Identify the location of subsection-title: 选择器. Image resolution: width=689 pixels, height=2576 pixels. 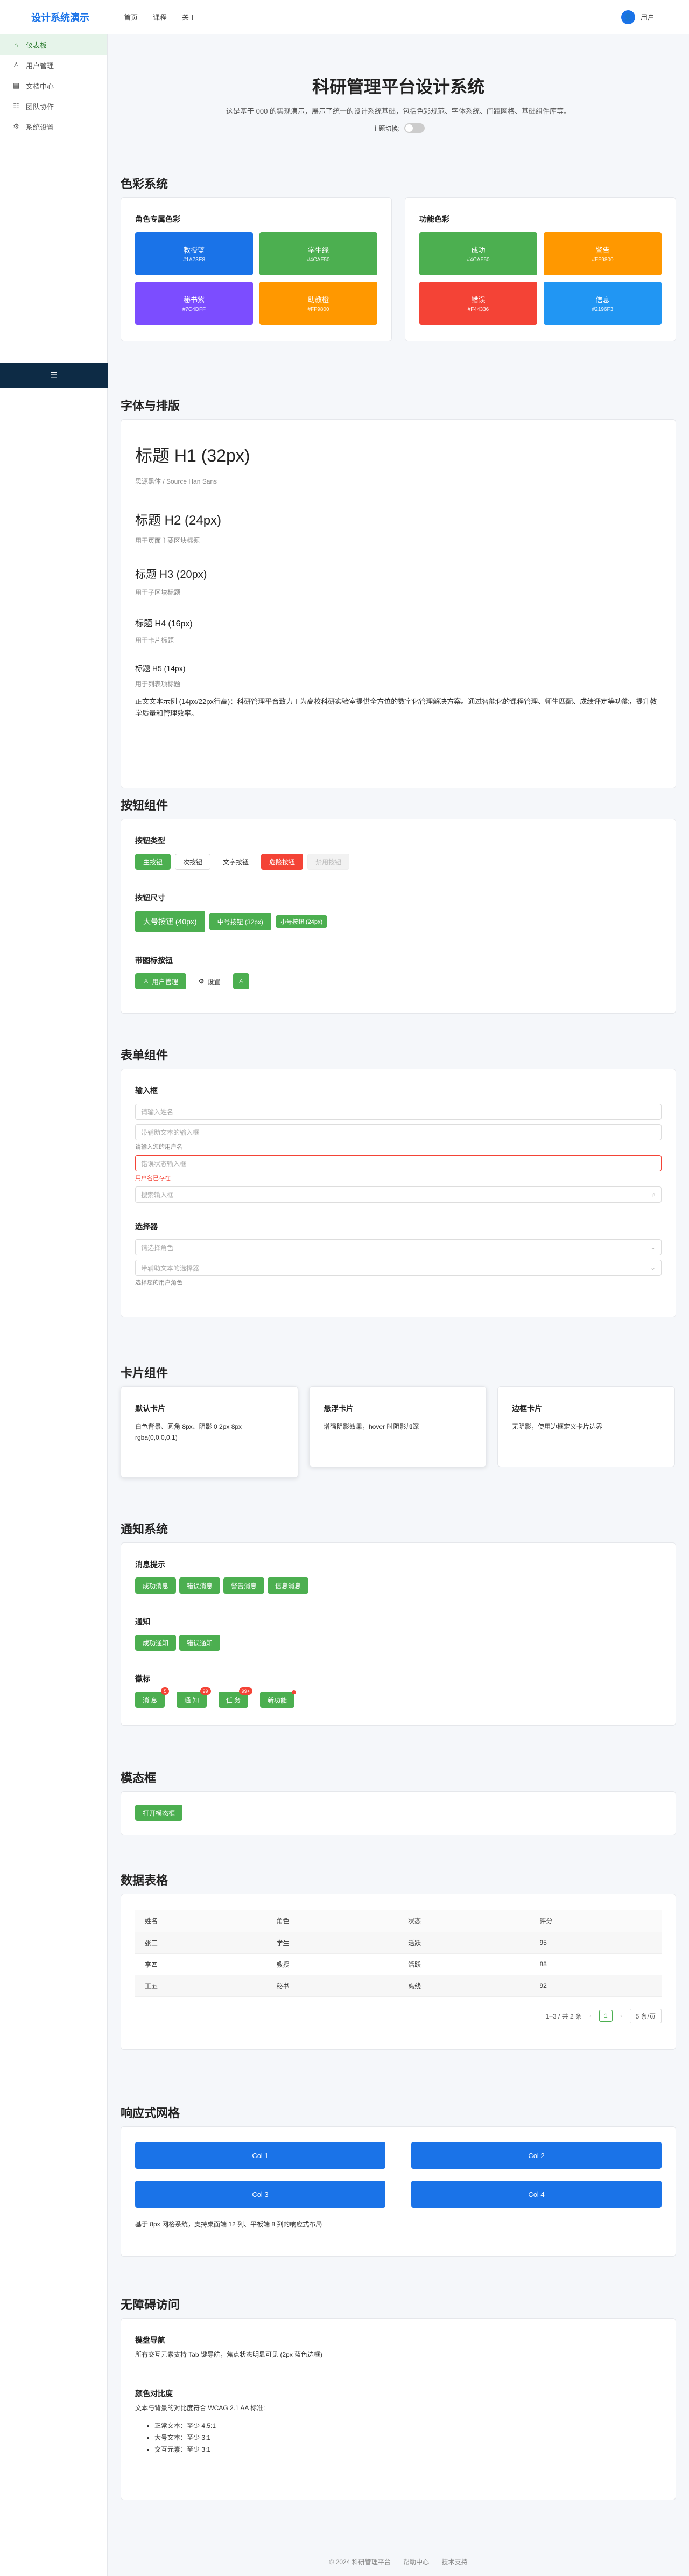
(146, 1226).